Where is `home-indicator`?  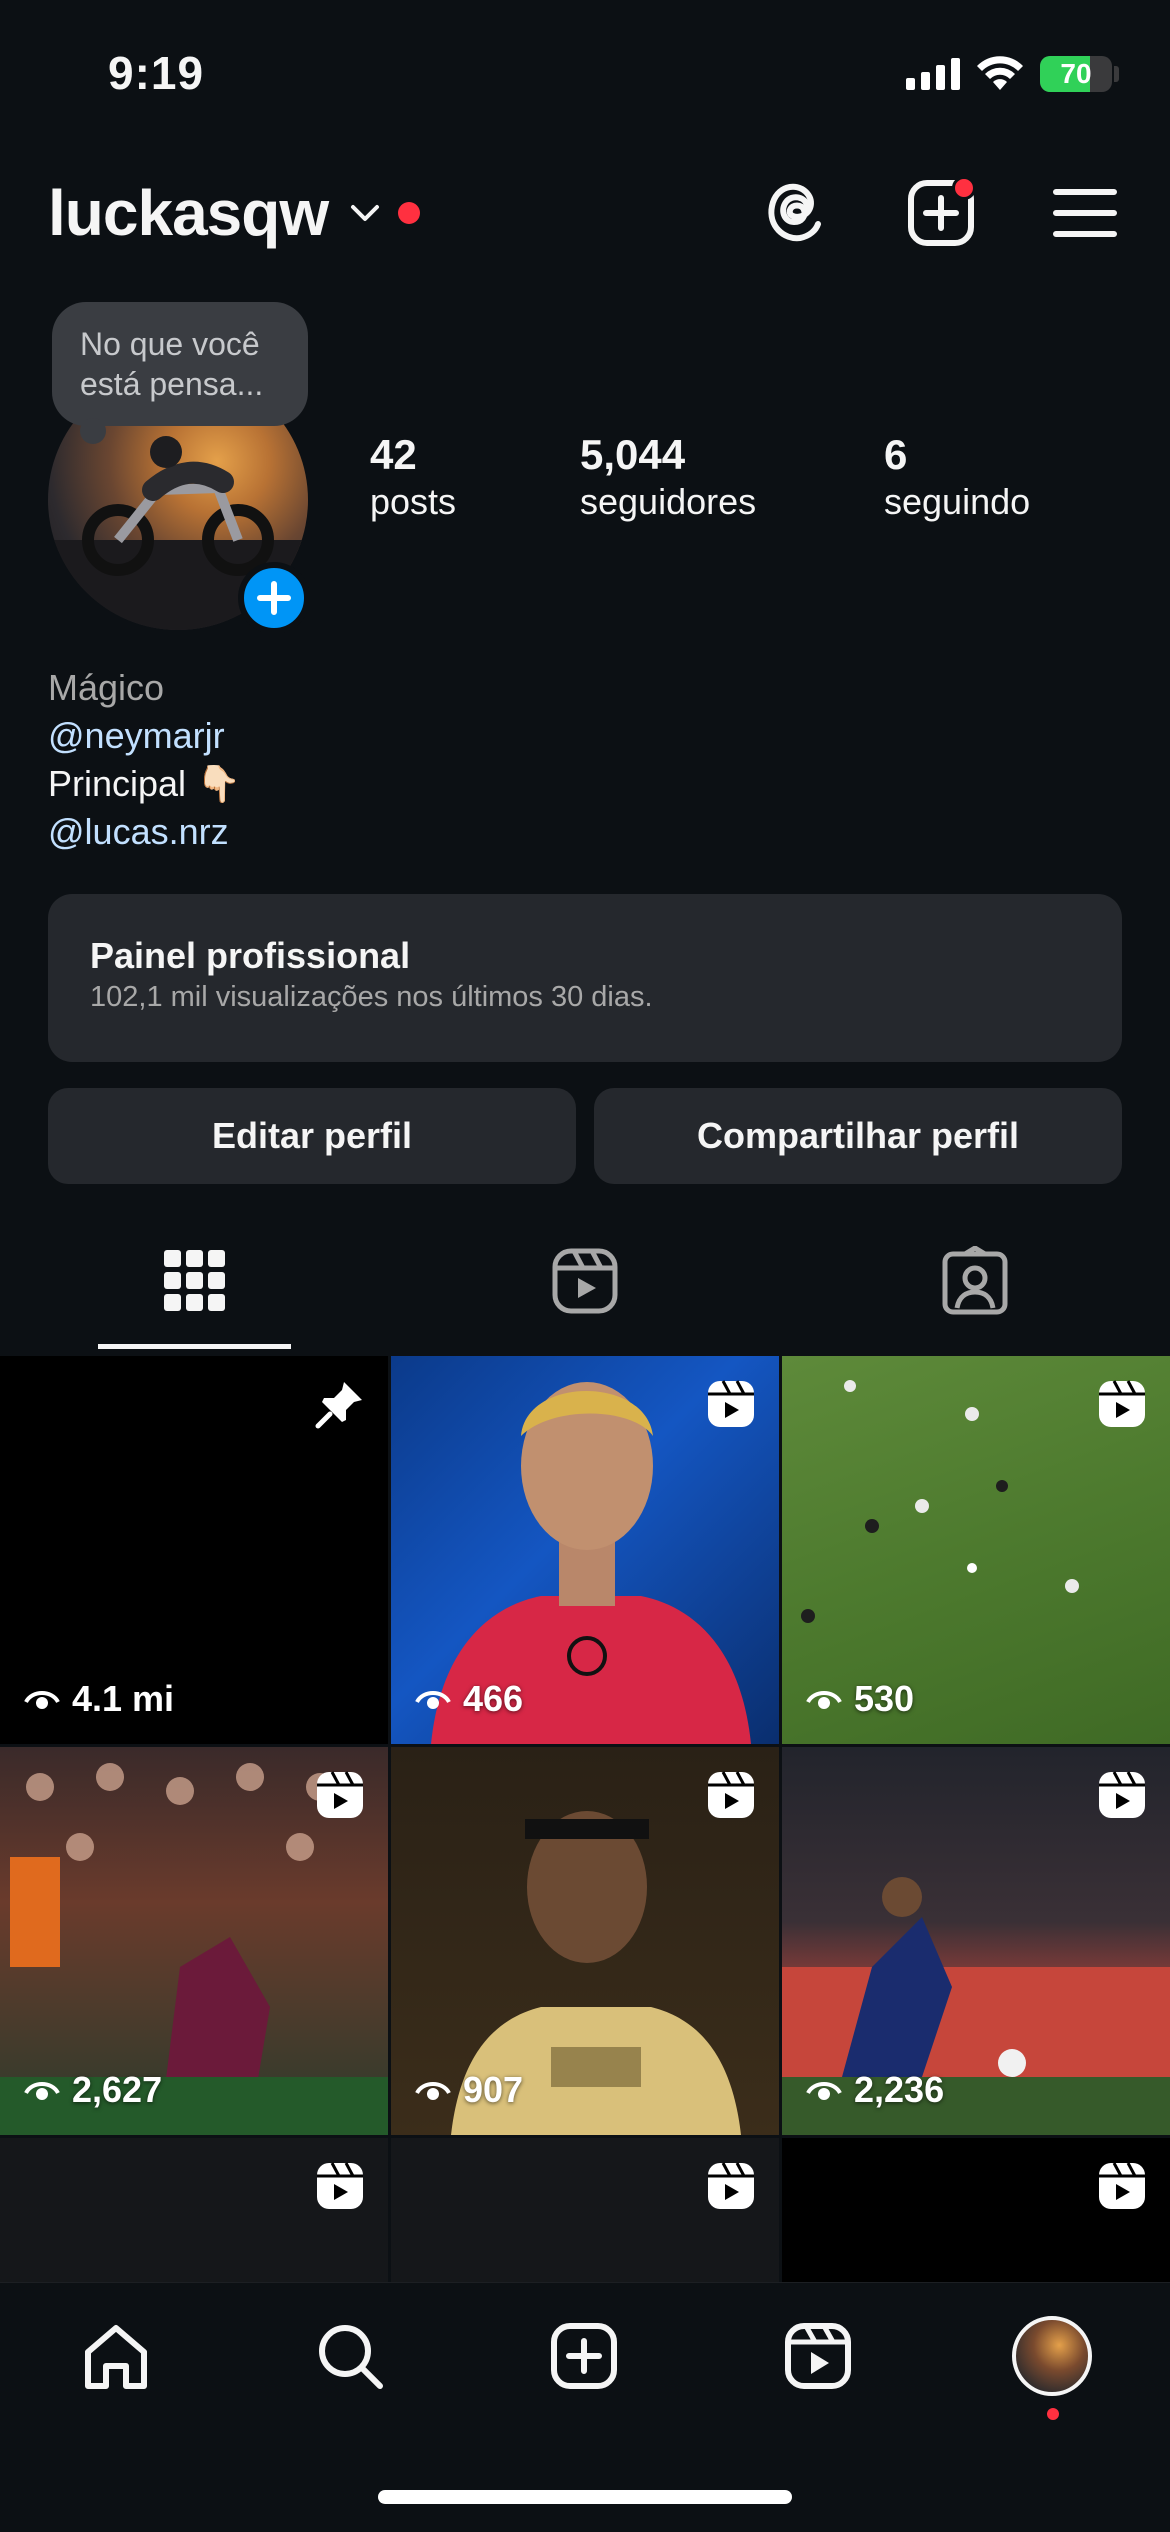 home-indicator is located at coordinates (585, 2497).